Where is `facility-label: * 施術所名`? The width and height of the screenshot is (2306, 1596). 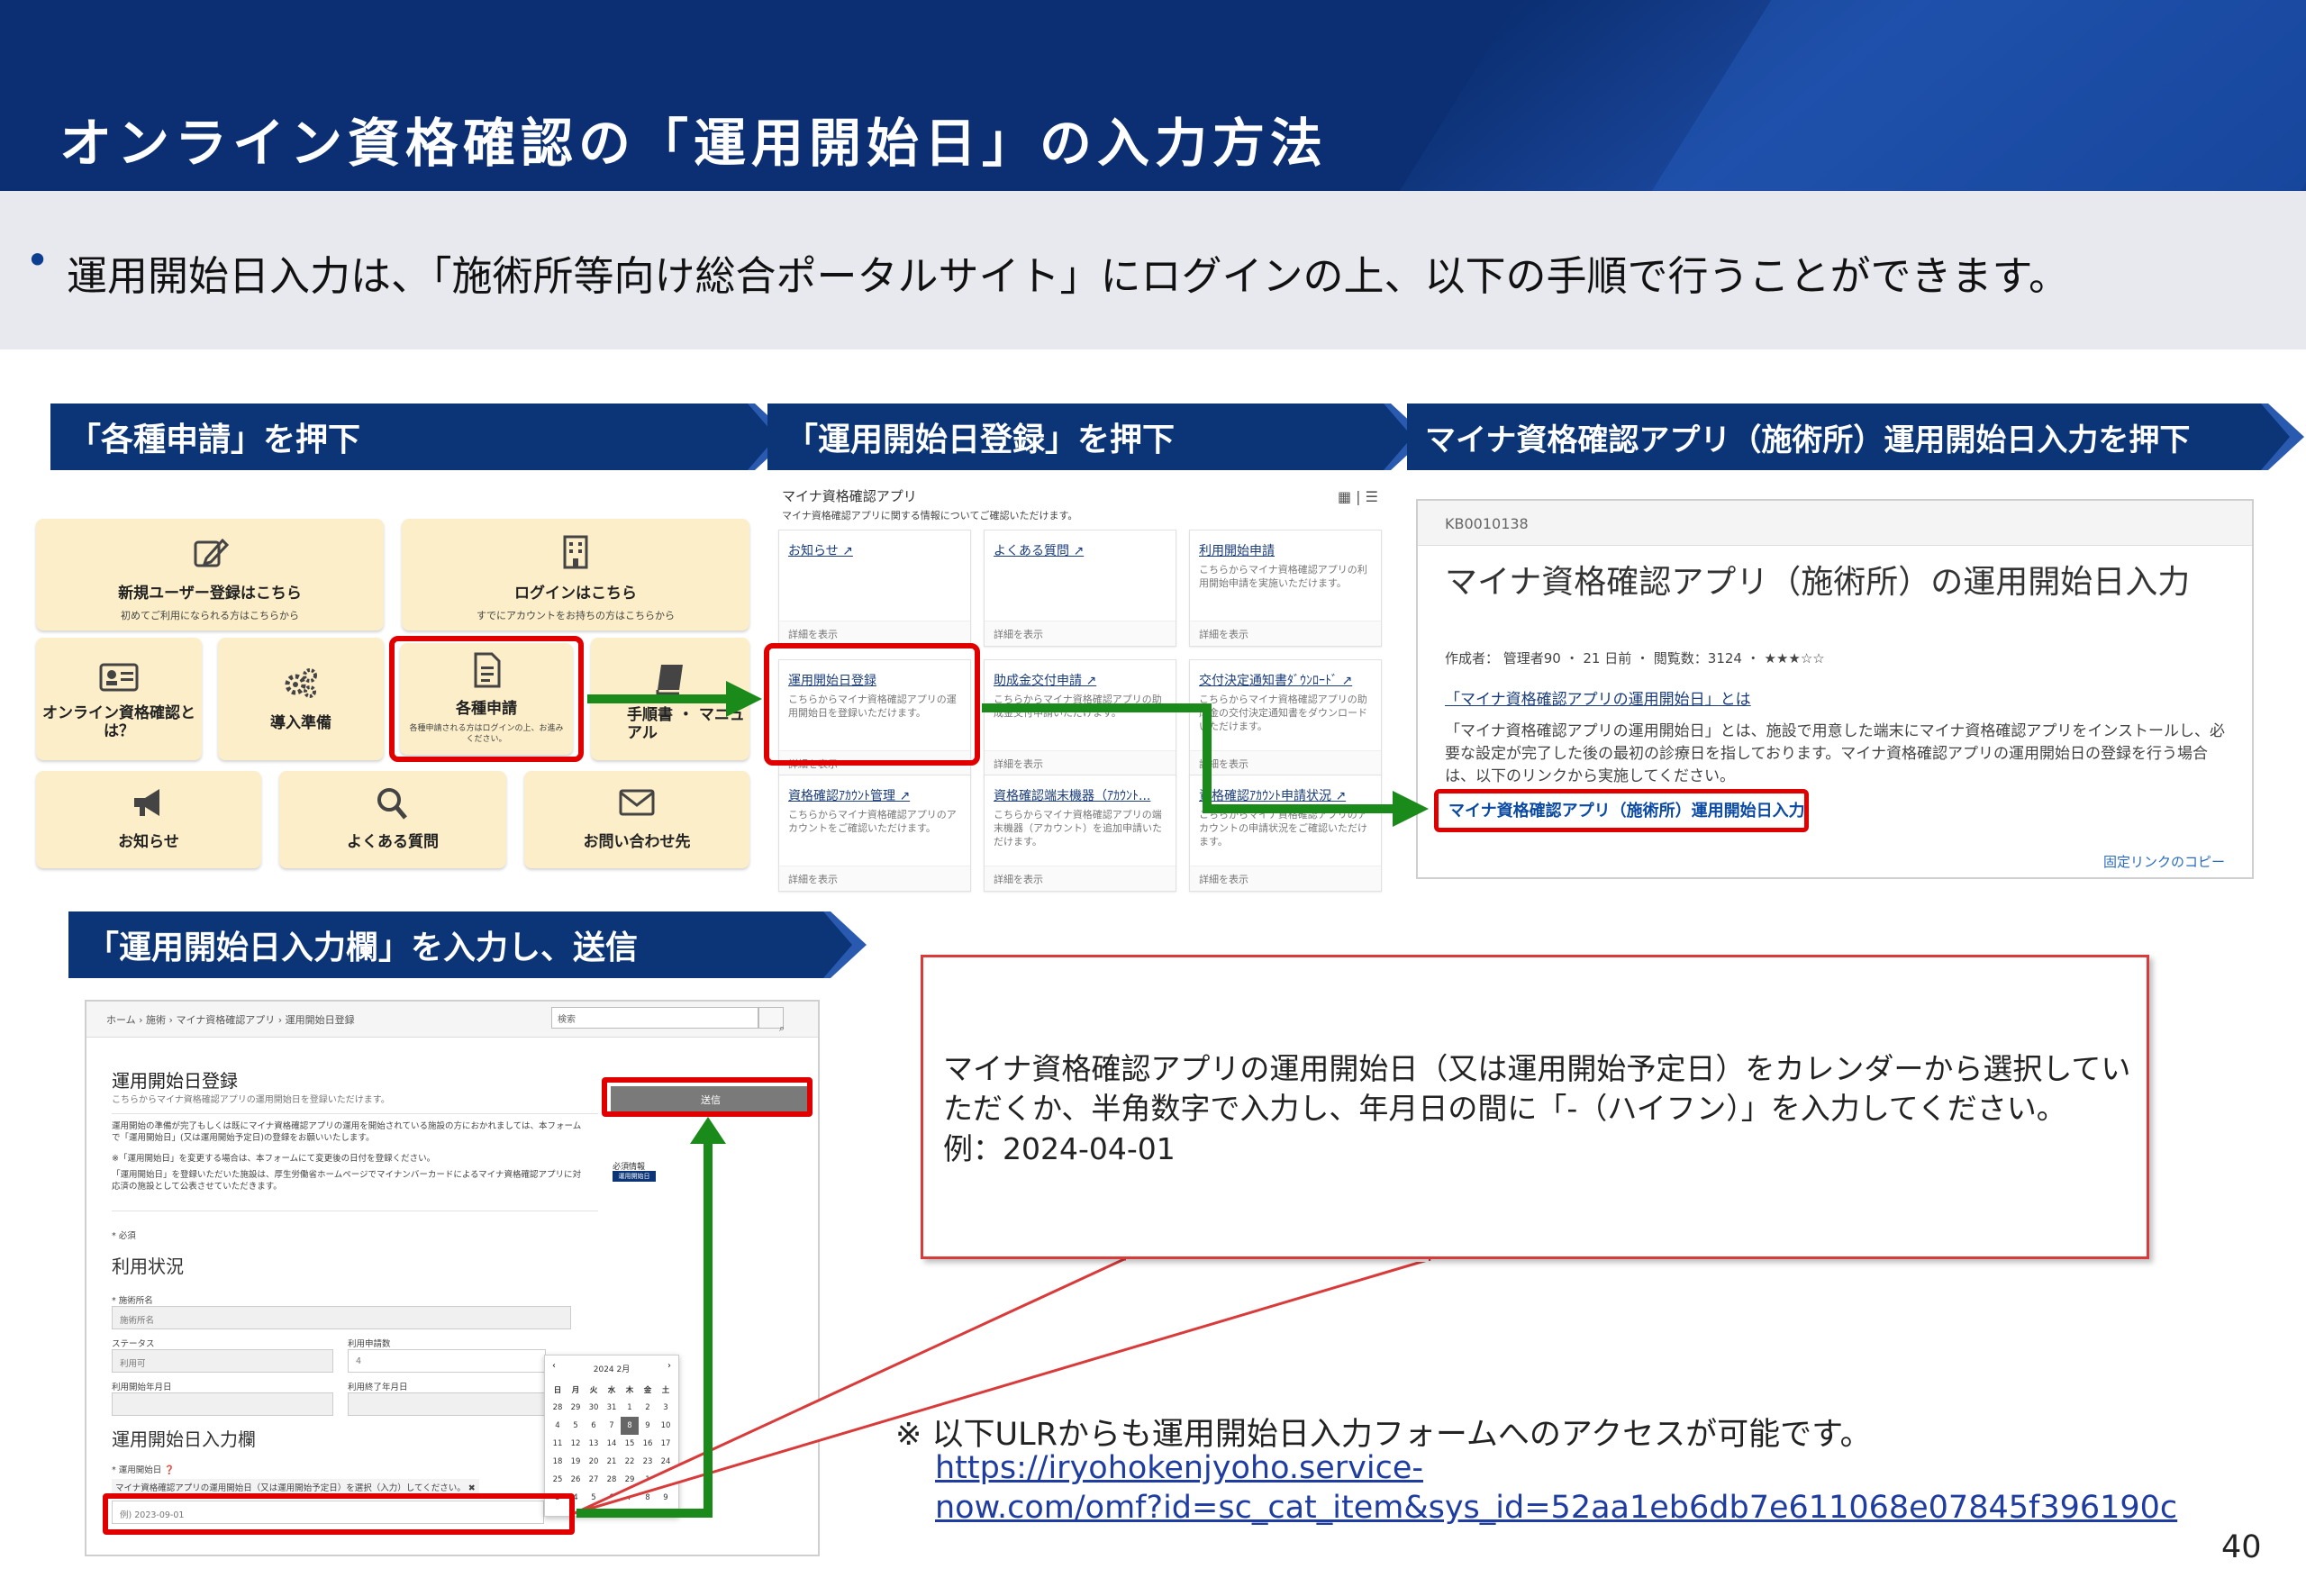
facility-label: * 施術所名 is located at coordinates (132, 1301).